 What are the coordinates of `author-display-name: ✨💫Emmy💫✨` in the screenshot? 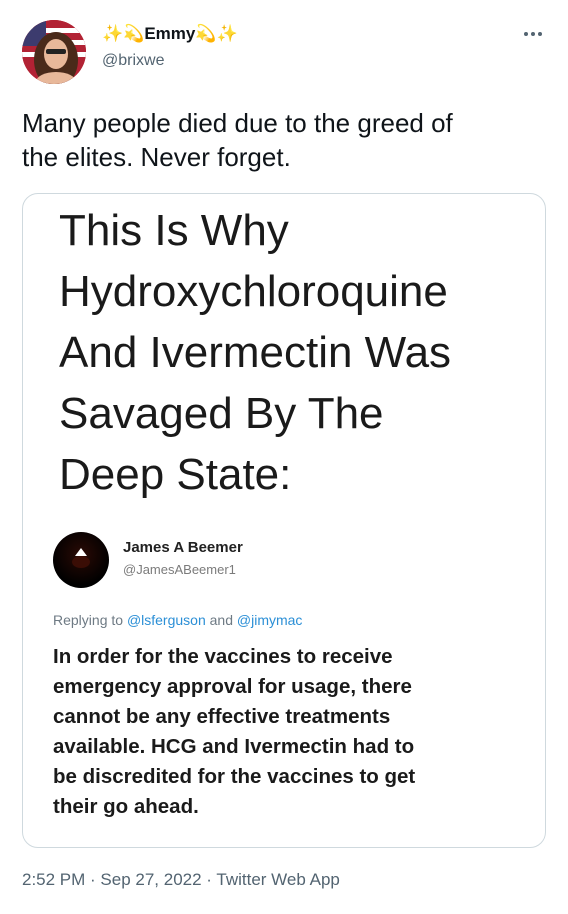 It's located at (170, 34).